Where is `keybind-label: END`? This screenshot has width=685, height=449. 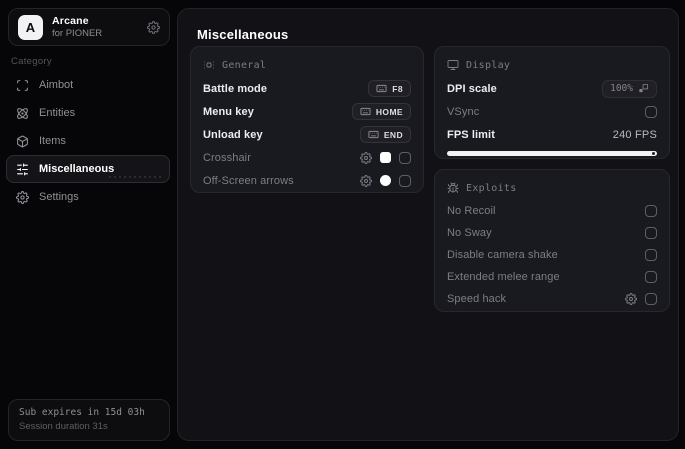 keybind-label: END is located at coordinates (393, 134).